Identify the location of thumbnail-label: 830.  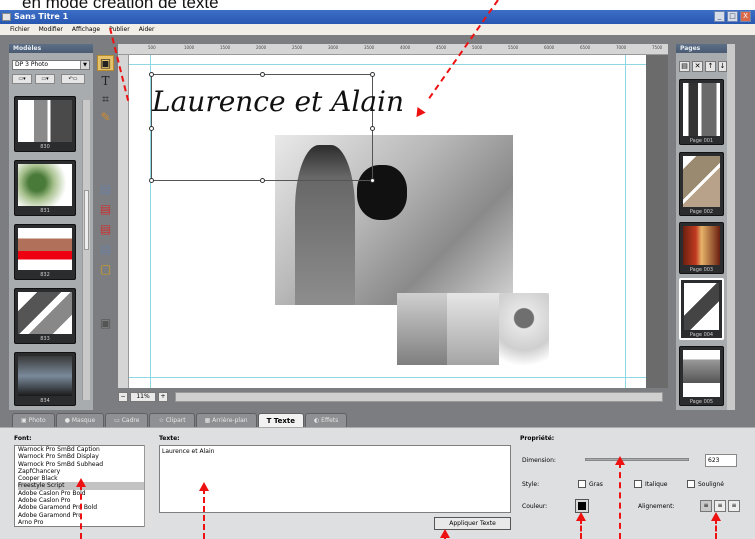
(45, 147).